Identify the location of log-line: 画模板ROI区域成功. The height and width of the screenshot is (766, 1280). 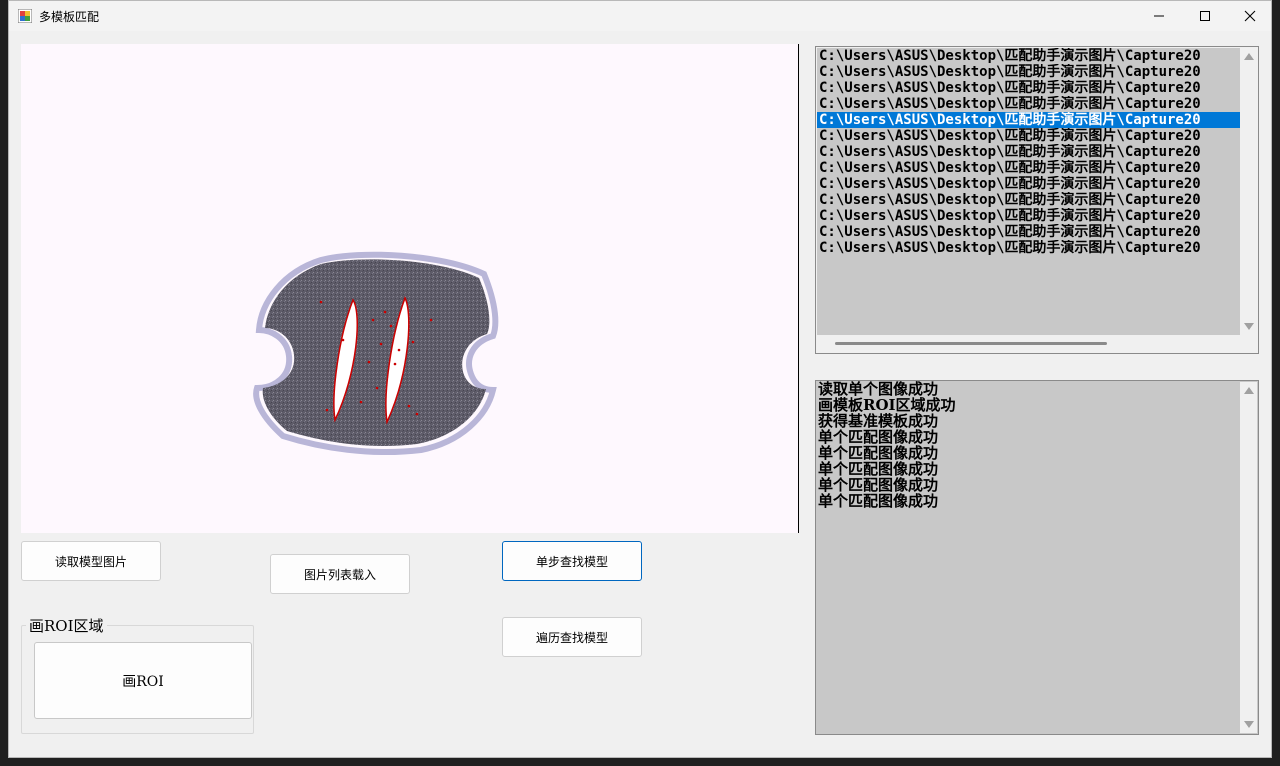
(887, 405).